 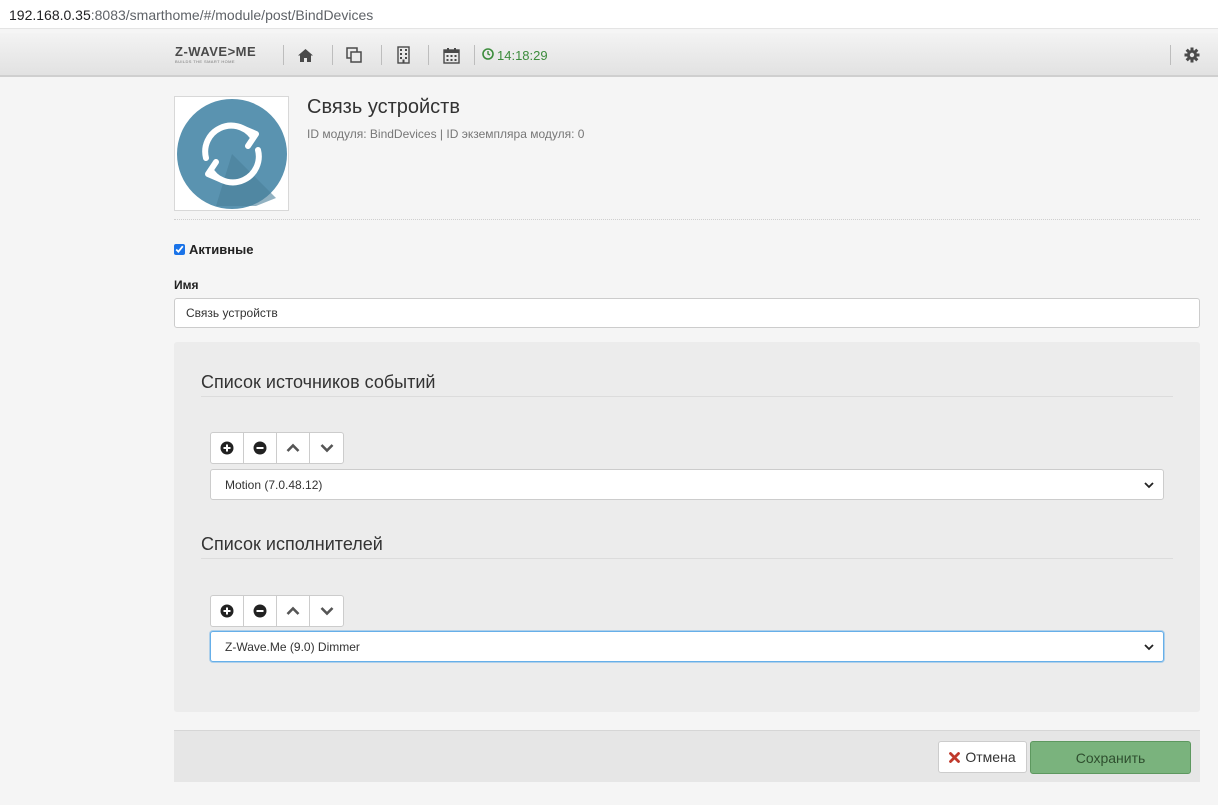 What do you see at coordinates (186, 285) in the screenshot?
I see `name-label: Имя` at bounding box center [186, 285].